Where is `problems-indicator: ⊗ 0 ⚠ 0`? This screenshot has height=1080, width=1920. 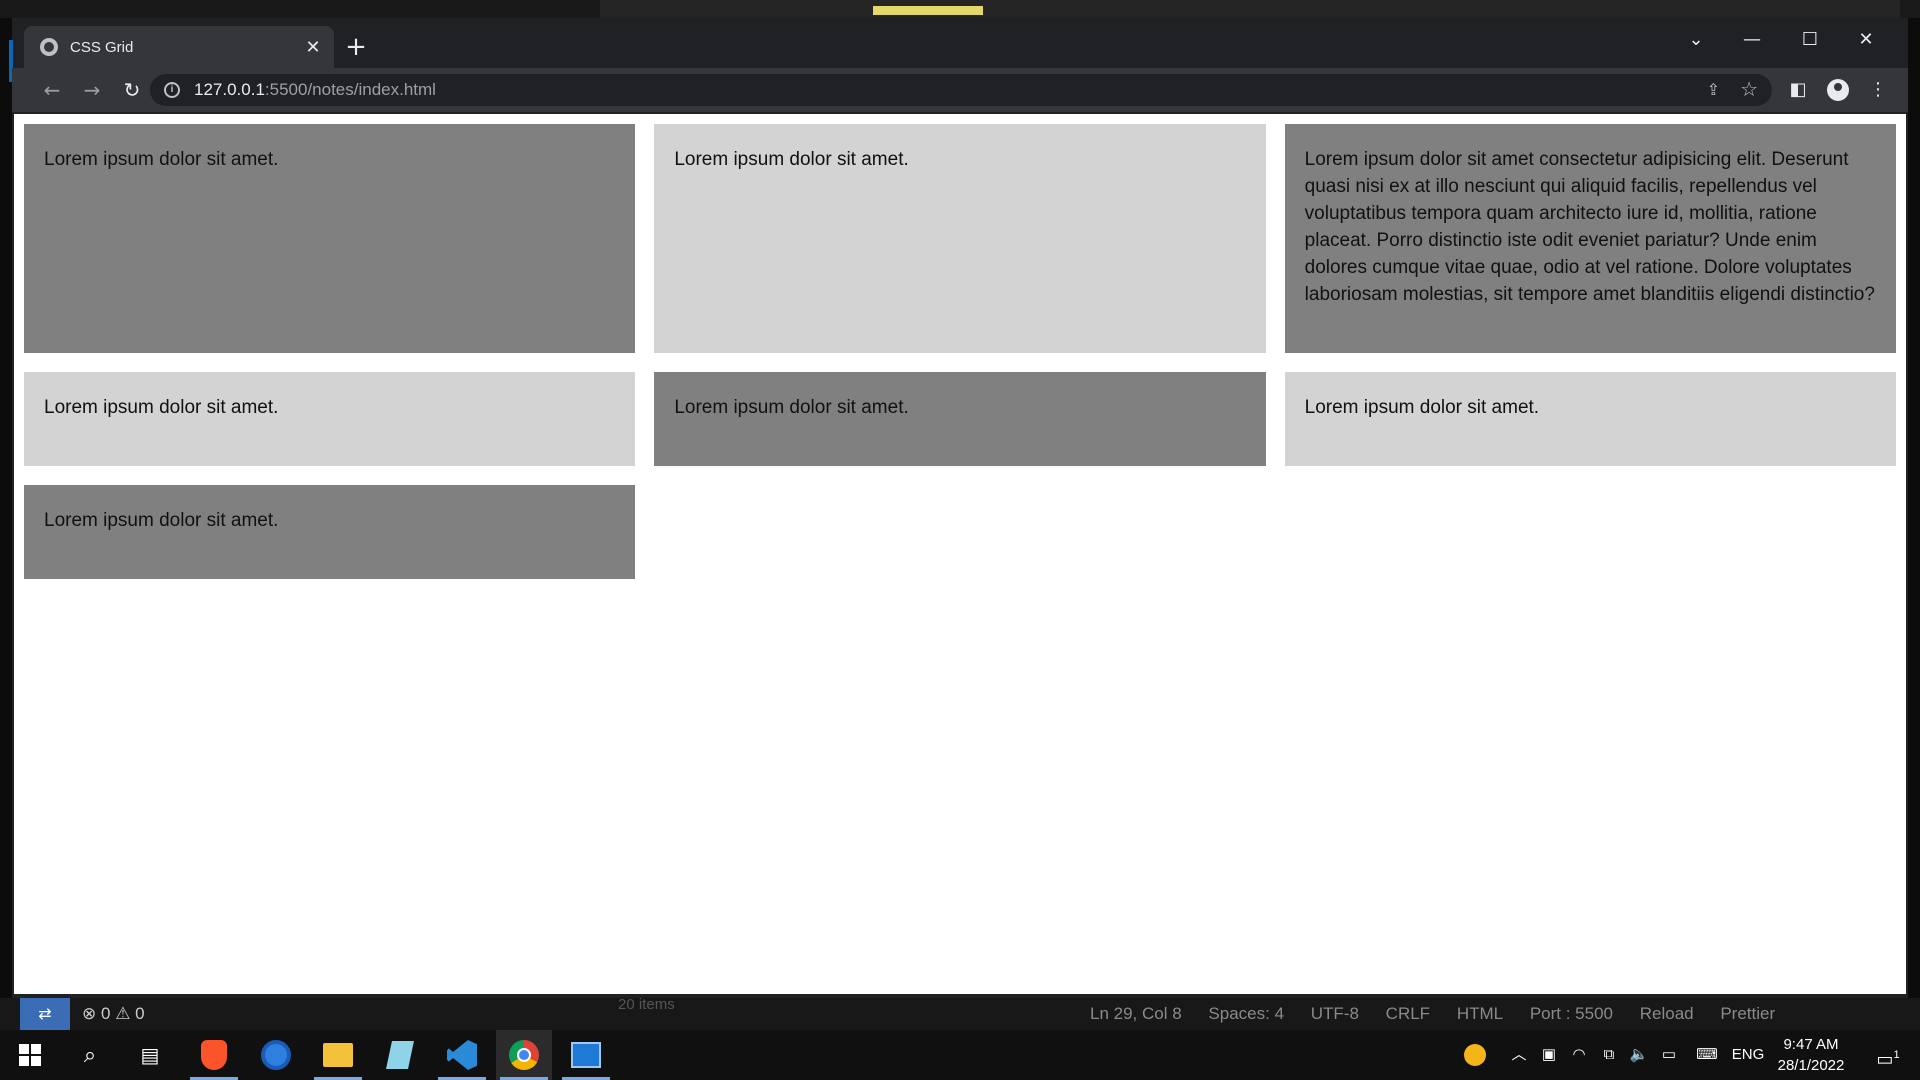 problems-indicator: ⊗ 0 ⚠ 0 is located at coordinates (113, 1014).